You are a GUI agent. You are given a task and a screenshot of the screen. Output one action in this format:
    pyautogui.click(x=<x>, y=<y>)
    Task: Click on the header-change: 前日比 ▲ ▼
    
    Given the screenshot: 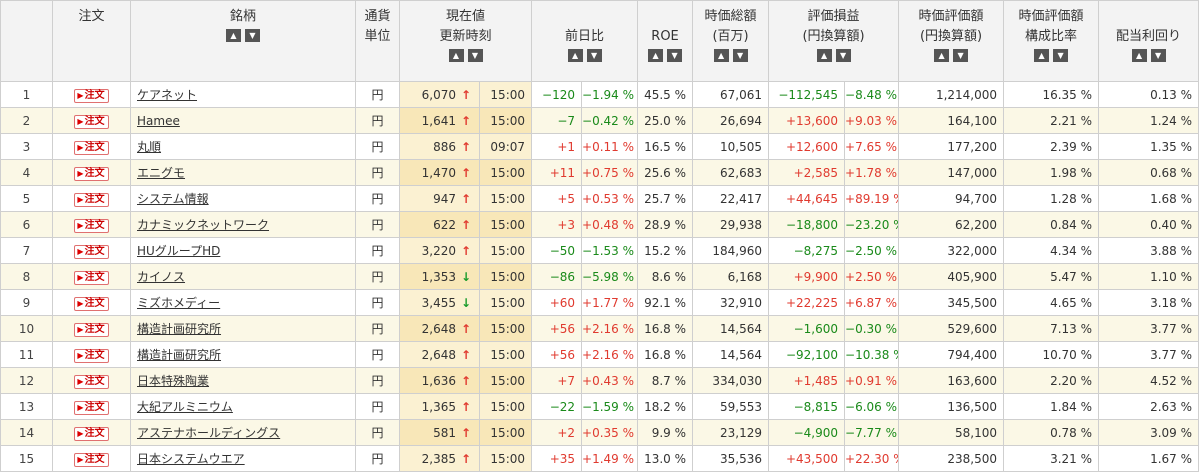 What is the action you would take?
    pyautogui.click(x=585, y=41)
    